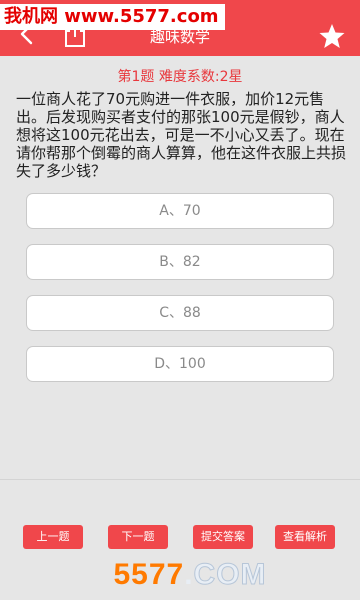  What do you see at coordinates (305, 537) in the screenshot?
I see `view-analysis-button: 查看解析` at bounding box center [305, 537].